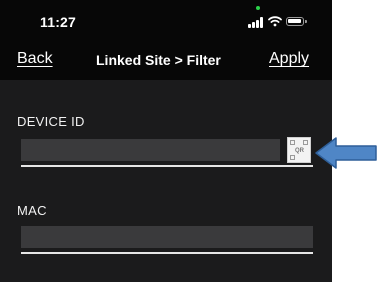 The height and width of the screenshot is (282, 378). I want to click on qr-scan-button: QR, so click(299, 150).